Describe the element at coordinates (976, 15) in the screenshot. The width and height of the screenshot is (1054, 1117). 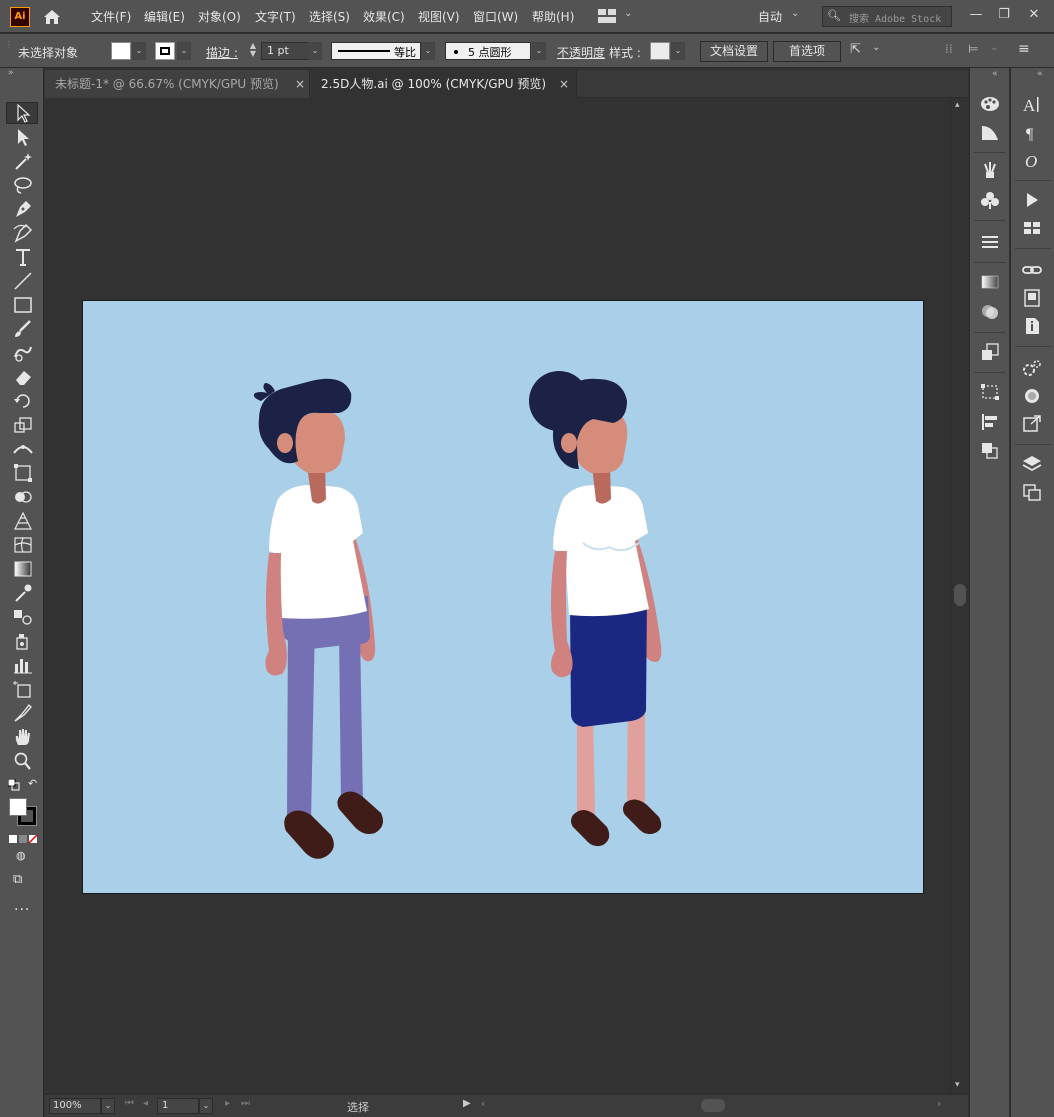
I see `minimize-button: —` at that location.